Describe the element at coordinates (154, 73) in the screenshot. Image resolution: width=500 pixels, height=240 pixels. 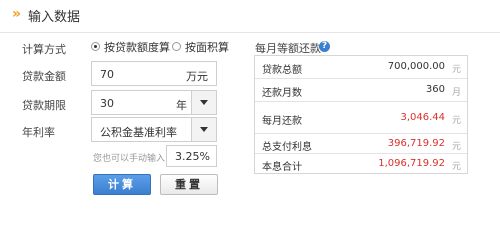
I see `amount-input: 70 万元` at that location.